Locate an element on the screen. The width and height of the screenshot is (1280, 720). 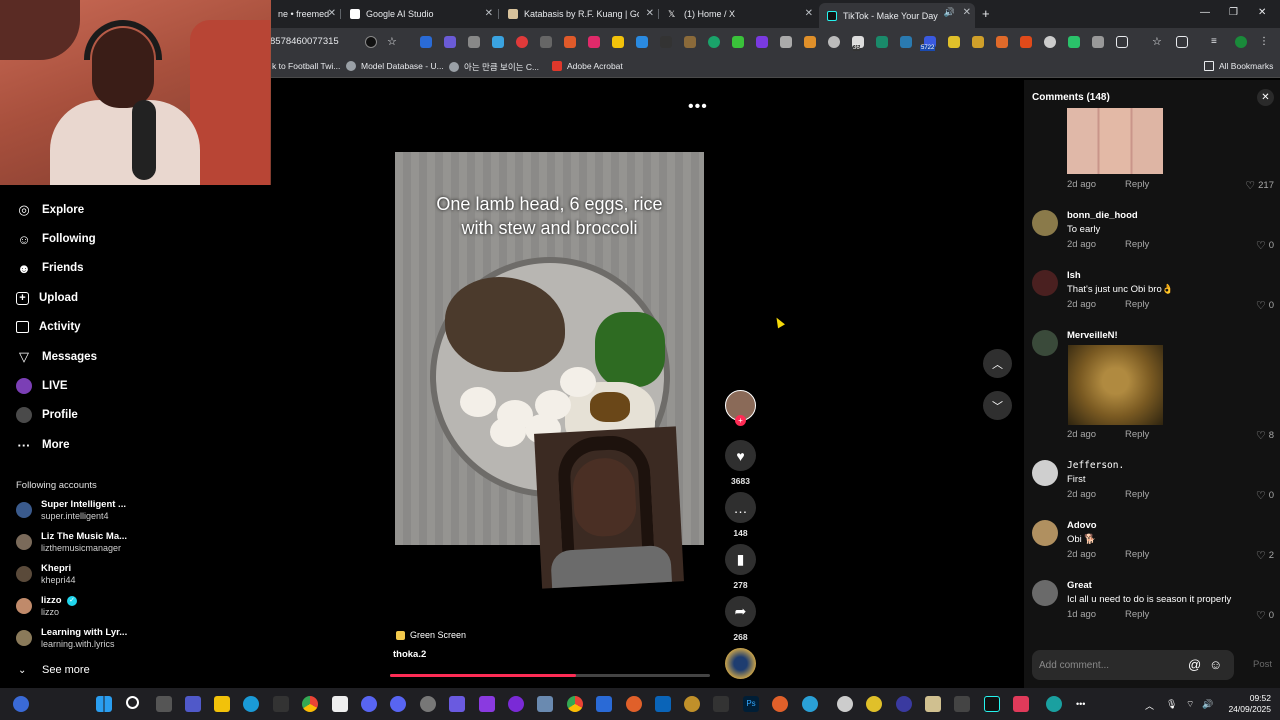
tab-katabasis: Katabasis by R.F. Kuang | Good ✕ is located at coordinates (579, 14).